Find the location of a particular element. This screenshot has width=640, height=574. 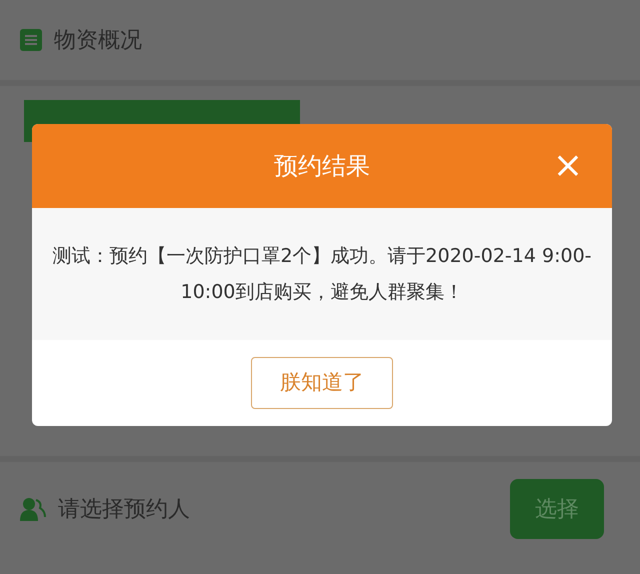

section-title: 物资概况 is located at coordinates (98, 40).